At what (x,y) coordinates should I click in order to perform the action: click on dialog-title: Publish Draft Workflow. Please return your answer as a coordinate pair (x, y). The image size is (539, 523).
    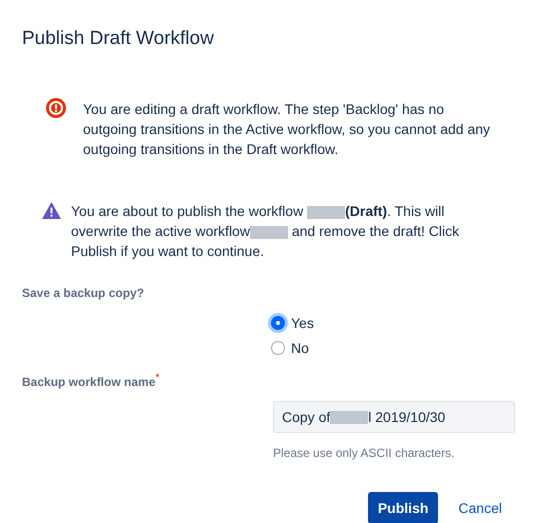
    Looking at the image, I should click on (118, 39).